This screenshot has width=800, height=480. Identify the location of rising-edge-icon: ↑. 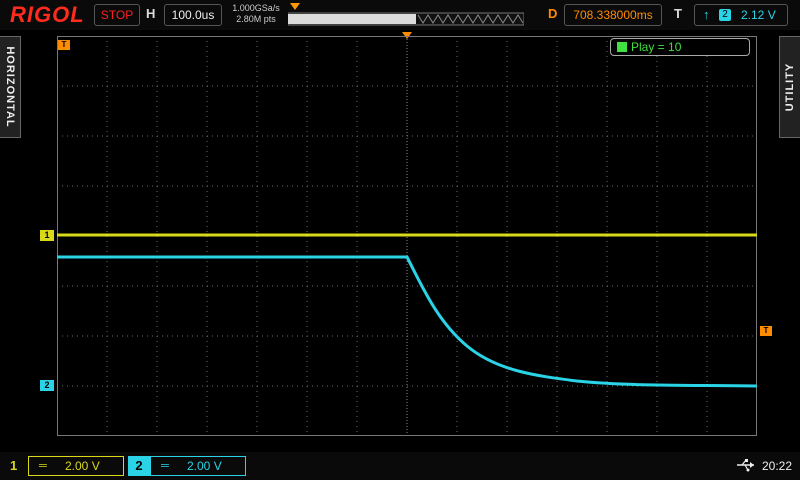
(706, 14).